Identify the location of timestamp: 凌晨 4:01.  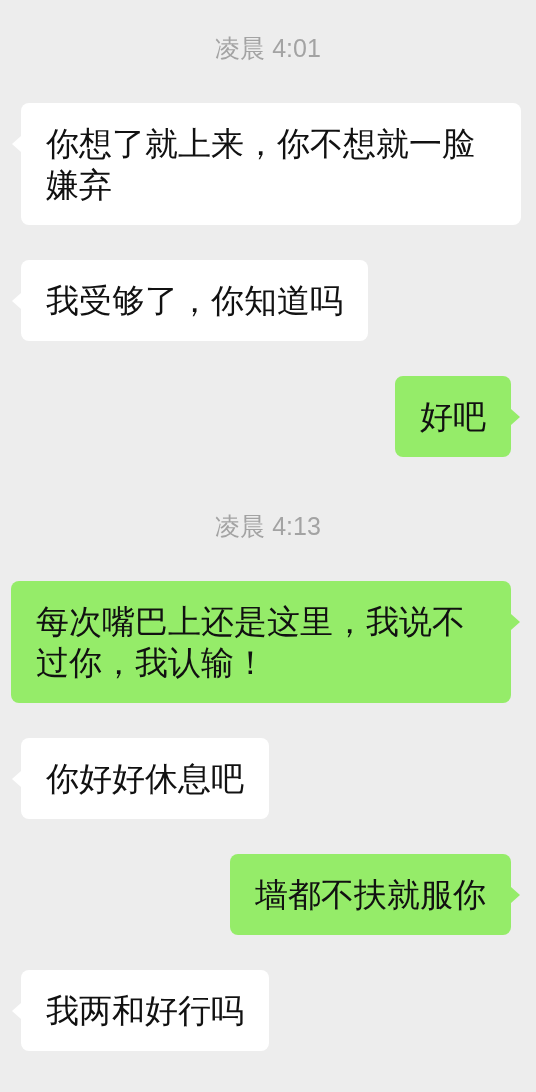
(268, 48).